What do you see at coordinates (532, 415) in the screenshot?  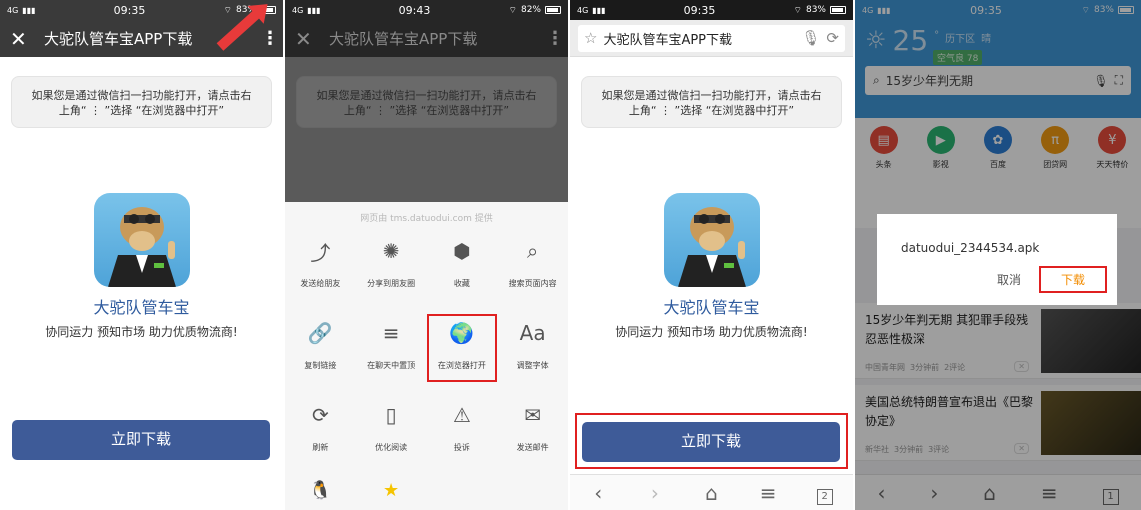 I see `mail-icon: ✉` at bounding box center [532, 415].